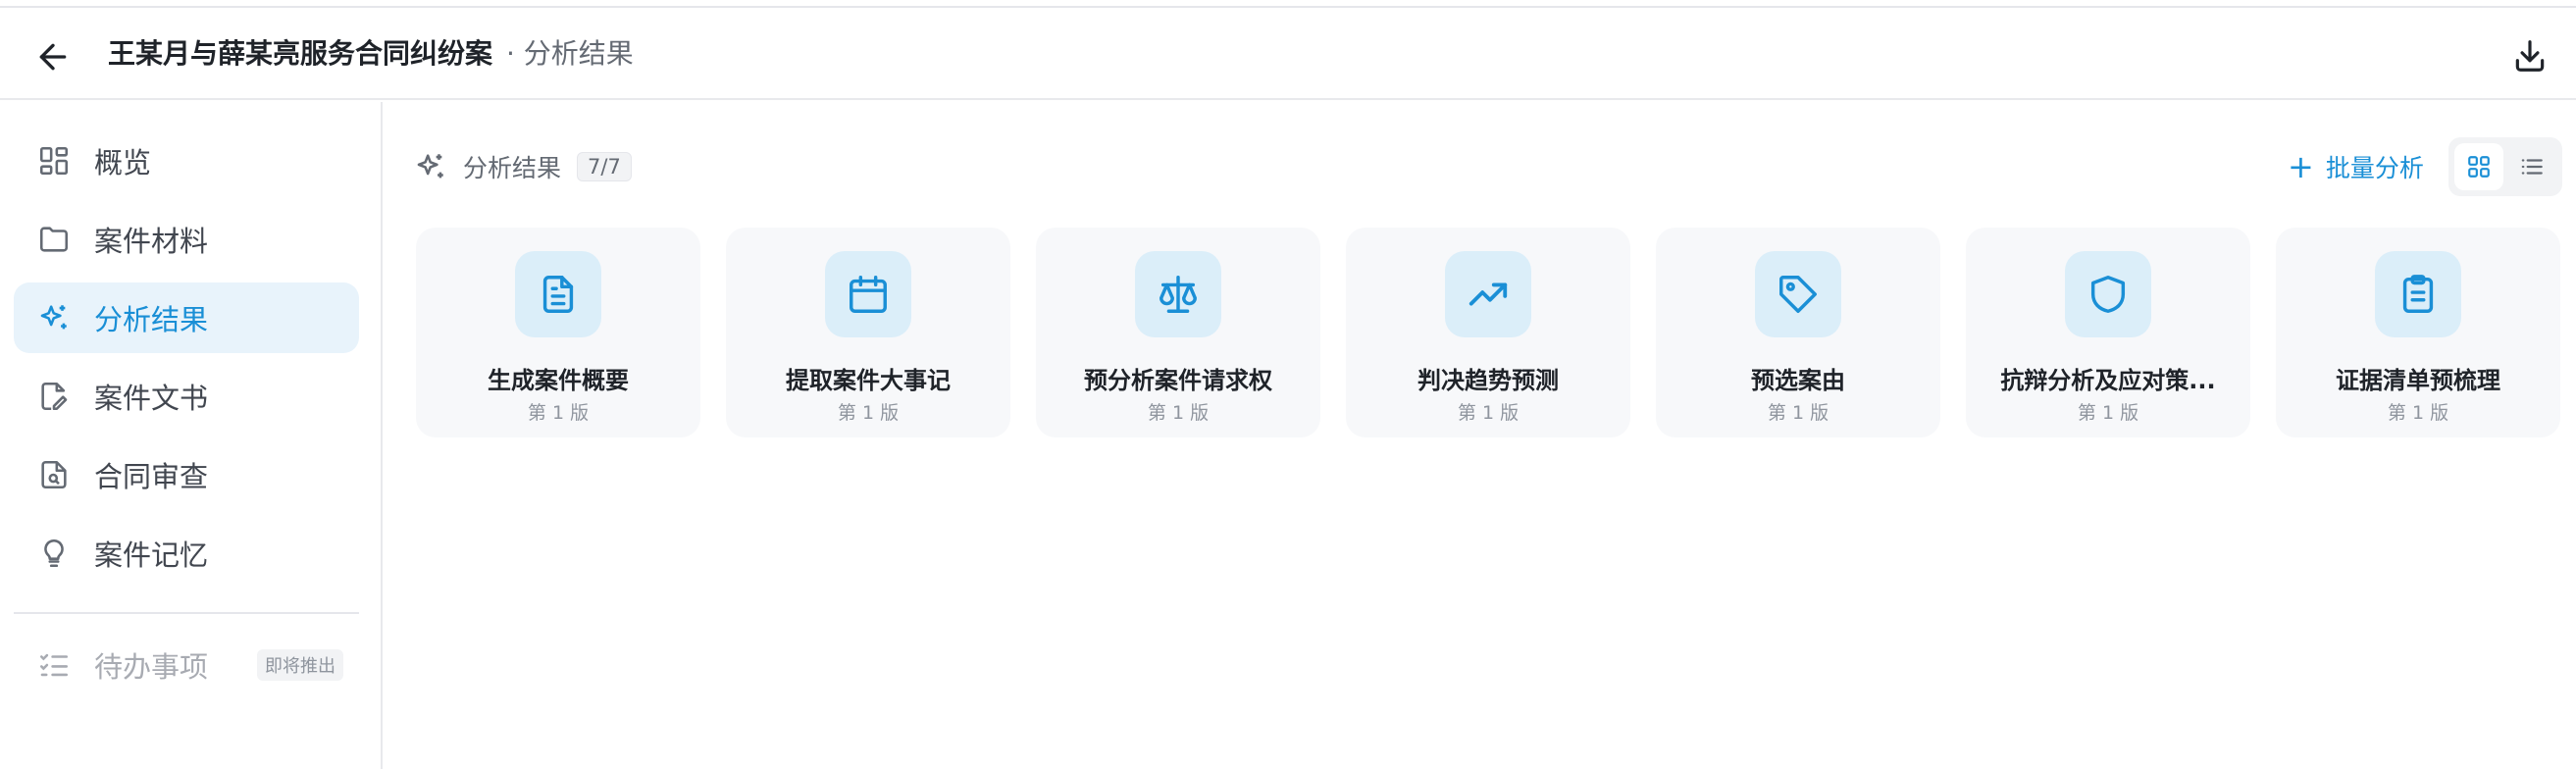  I want to click on trending-up-icon, so click(1488, 294).